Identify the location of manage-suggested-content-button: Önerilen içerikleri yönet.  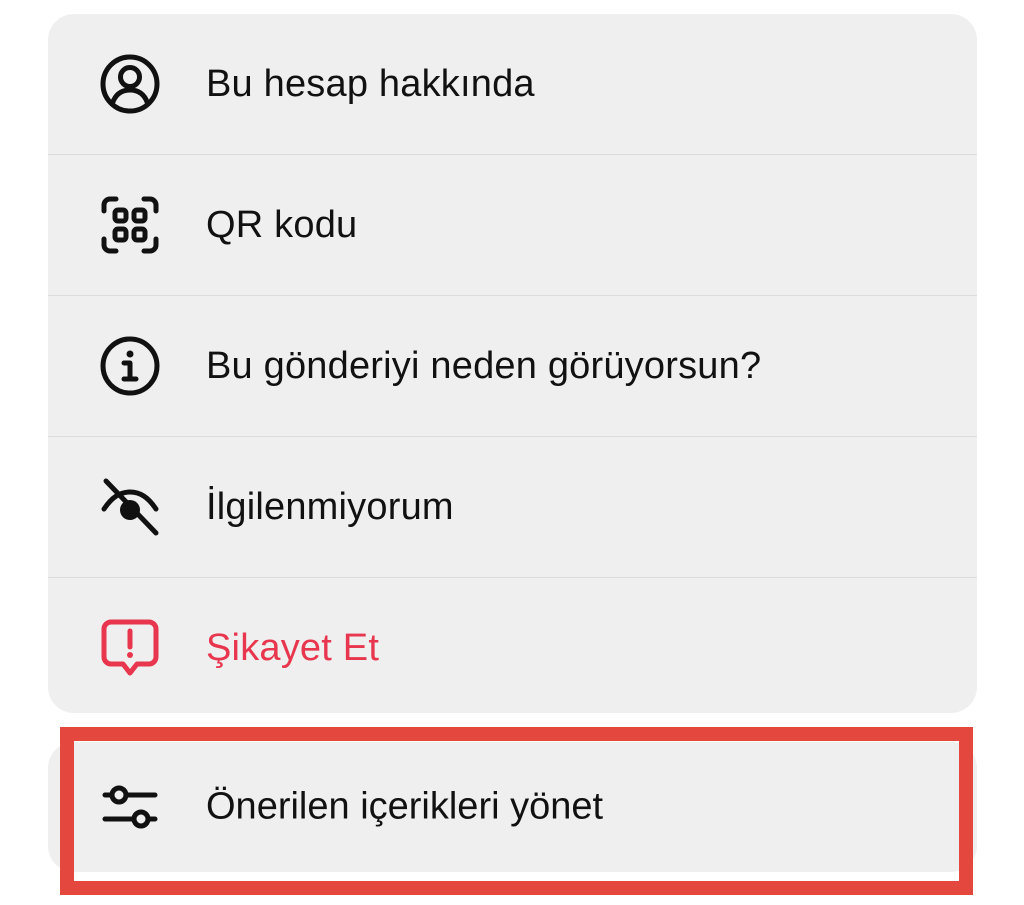
(512, 807).